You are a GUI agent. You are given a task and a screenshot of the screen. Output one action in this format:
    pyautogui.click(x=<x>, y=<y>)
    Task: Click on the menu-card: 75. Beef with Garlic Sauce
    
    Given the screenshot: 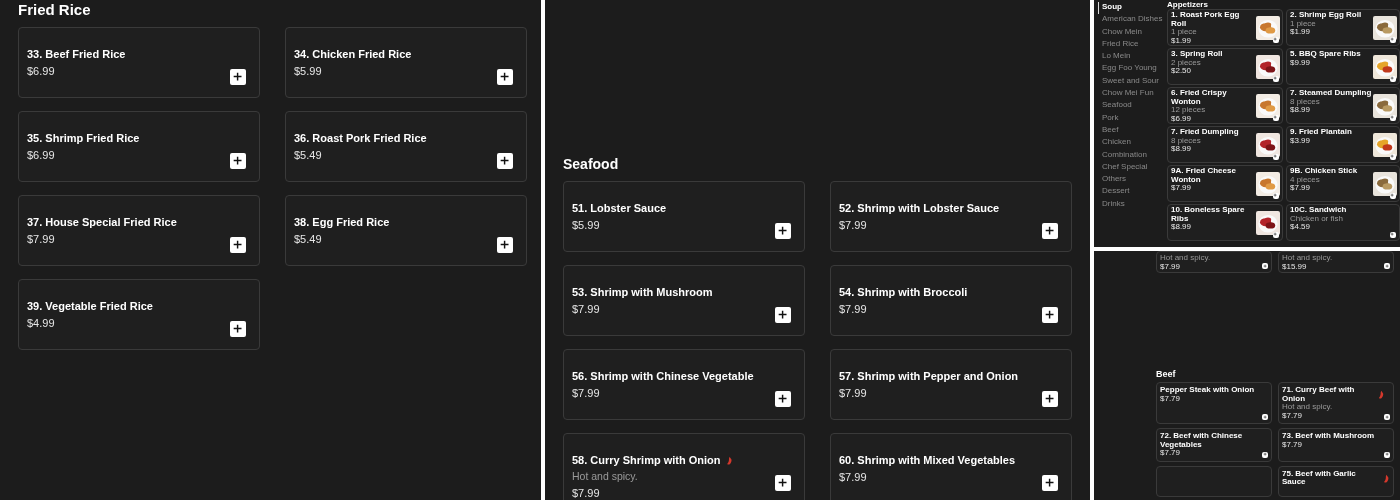 What is the action you would take?
    pyautogui.click(x=1336, y=481)
    